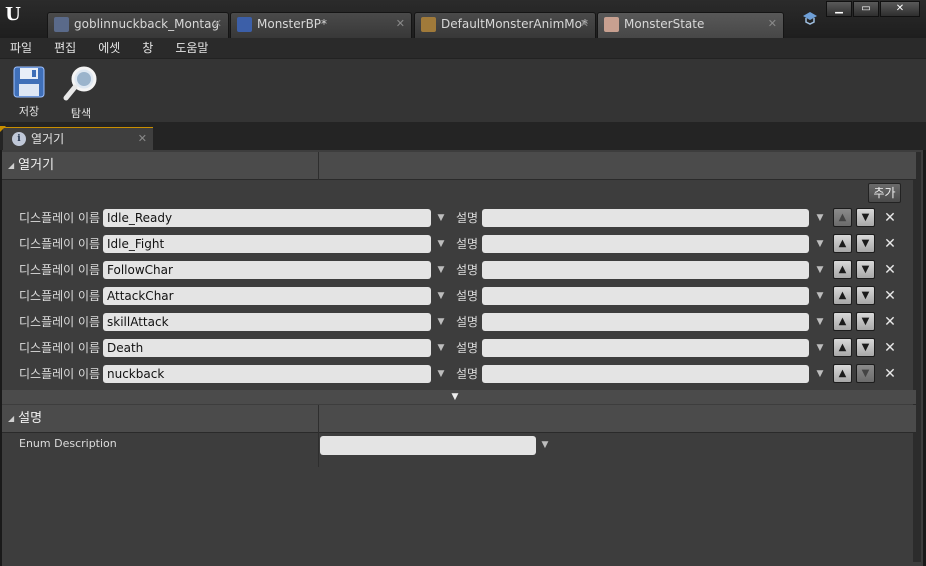 This screenshot has height=566, width=926. I want to click on display-name-input: Idle_Ready, so click(267, 218).